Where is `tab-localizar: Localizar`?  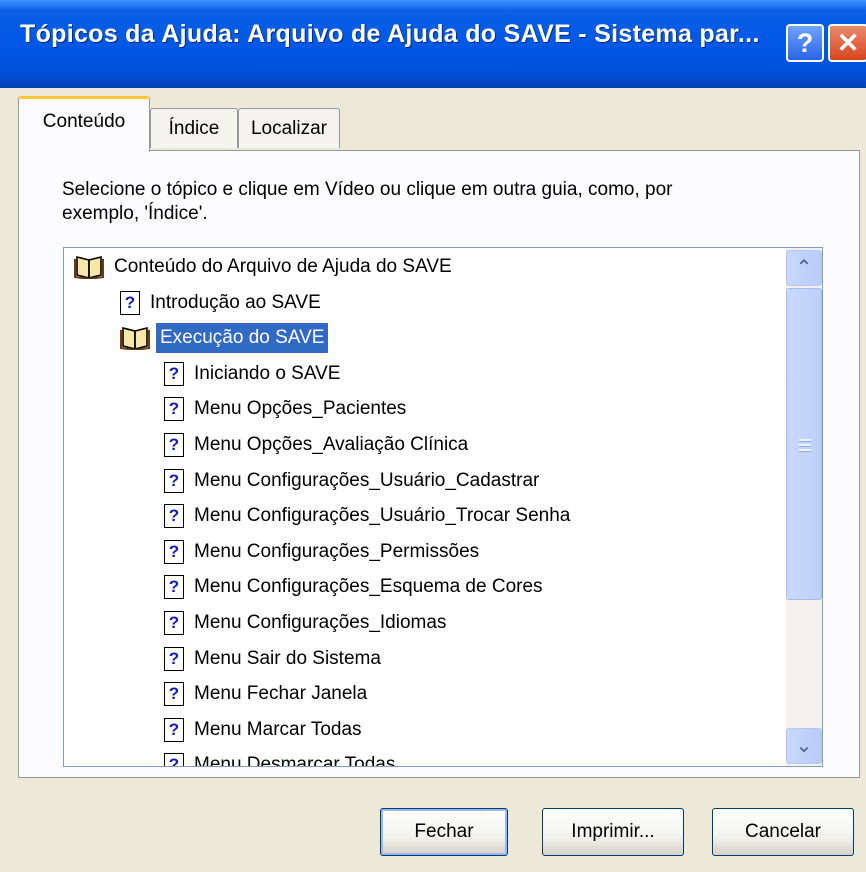
tab-localizar: Localizar is located at coordinates (289, 128).